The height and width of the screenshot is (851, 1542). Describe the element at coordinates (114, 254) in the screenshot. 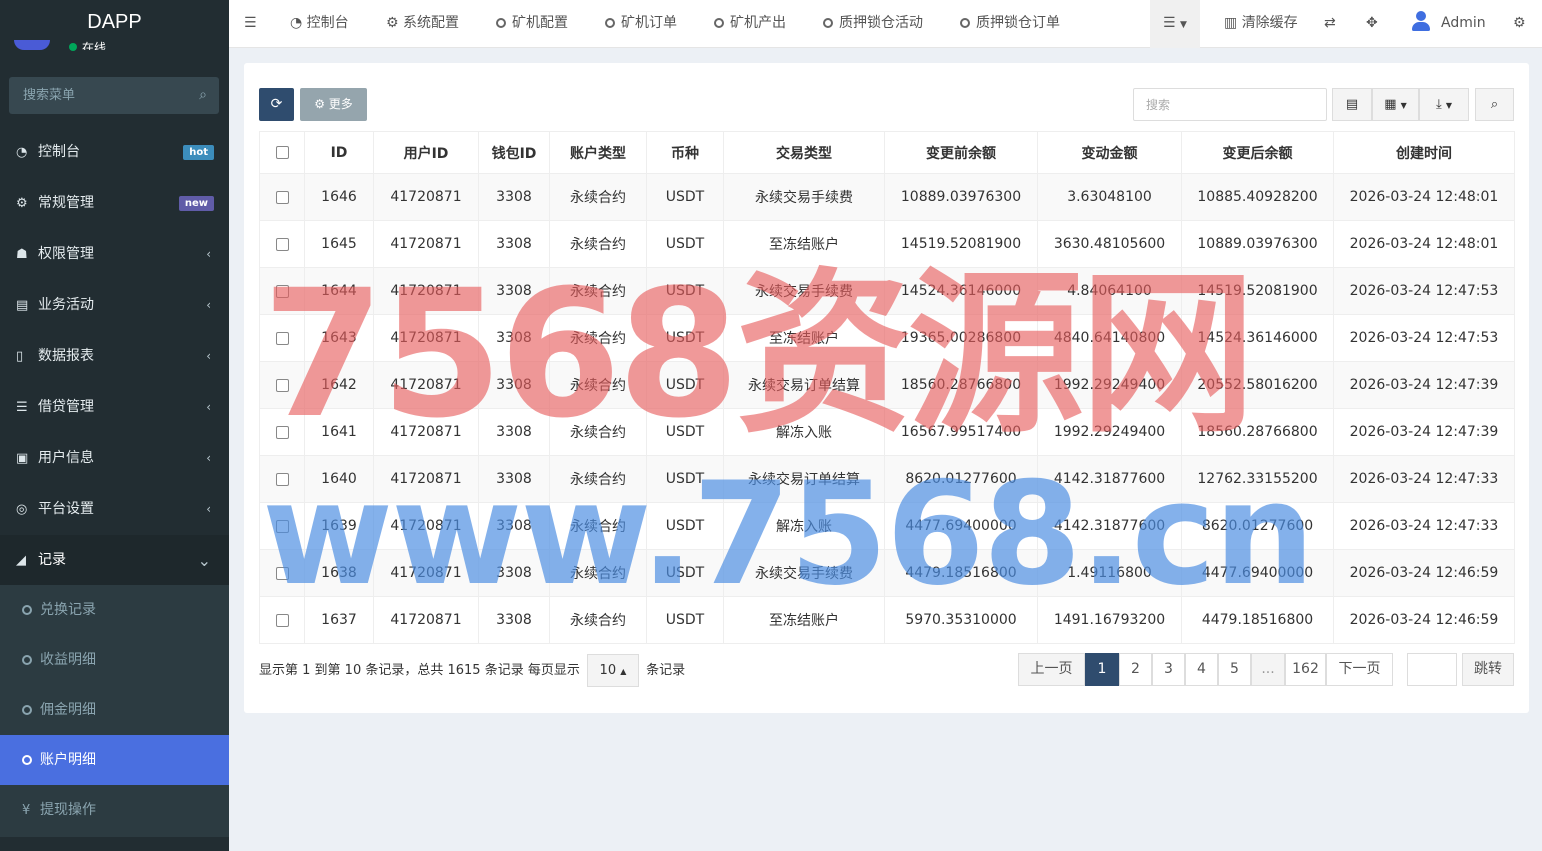

I see `sidebar-item-2: ☗ 权限管理 ‹` at that location.